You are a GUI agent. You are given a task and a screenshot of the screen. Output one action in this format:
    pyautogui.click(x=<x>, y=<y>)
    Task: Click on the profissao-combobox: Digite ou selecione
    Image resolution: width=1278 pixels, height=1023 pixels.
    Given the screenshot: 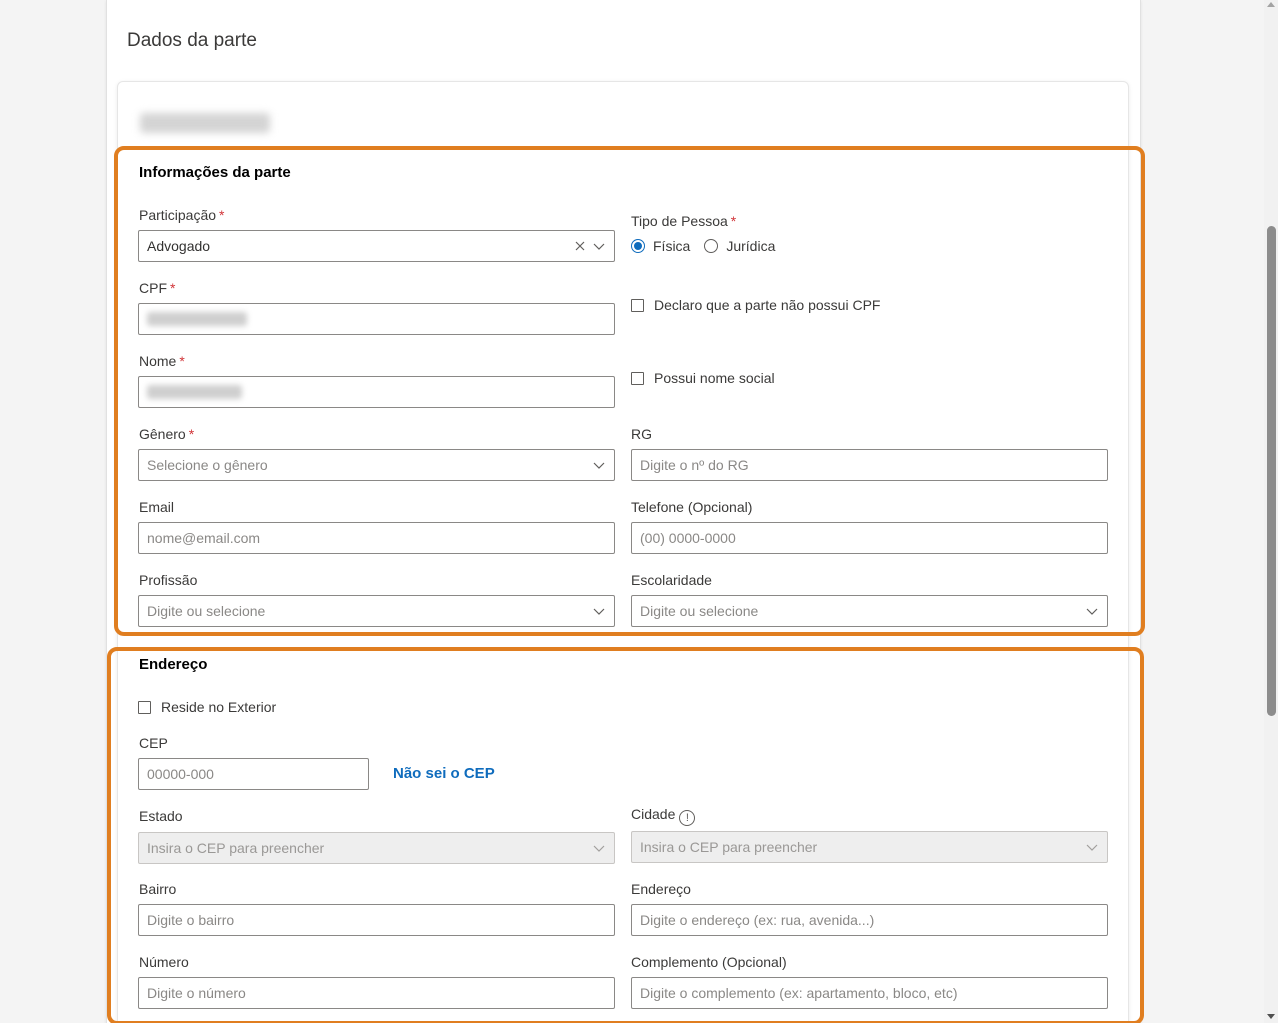 What is the action you would take?
    pyautogui.click(x=376, y=611)
    